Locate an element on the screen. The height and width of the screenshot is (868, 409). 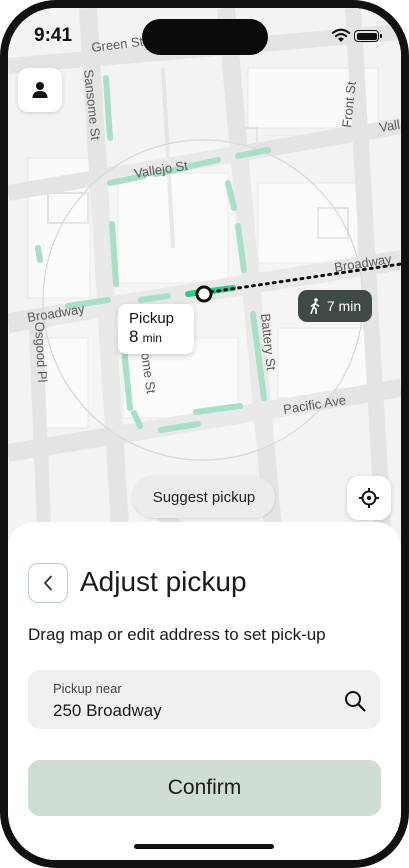
home-indicator is located at coordinates (204, 846).